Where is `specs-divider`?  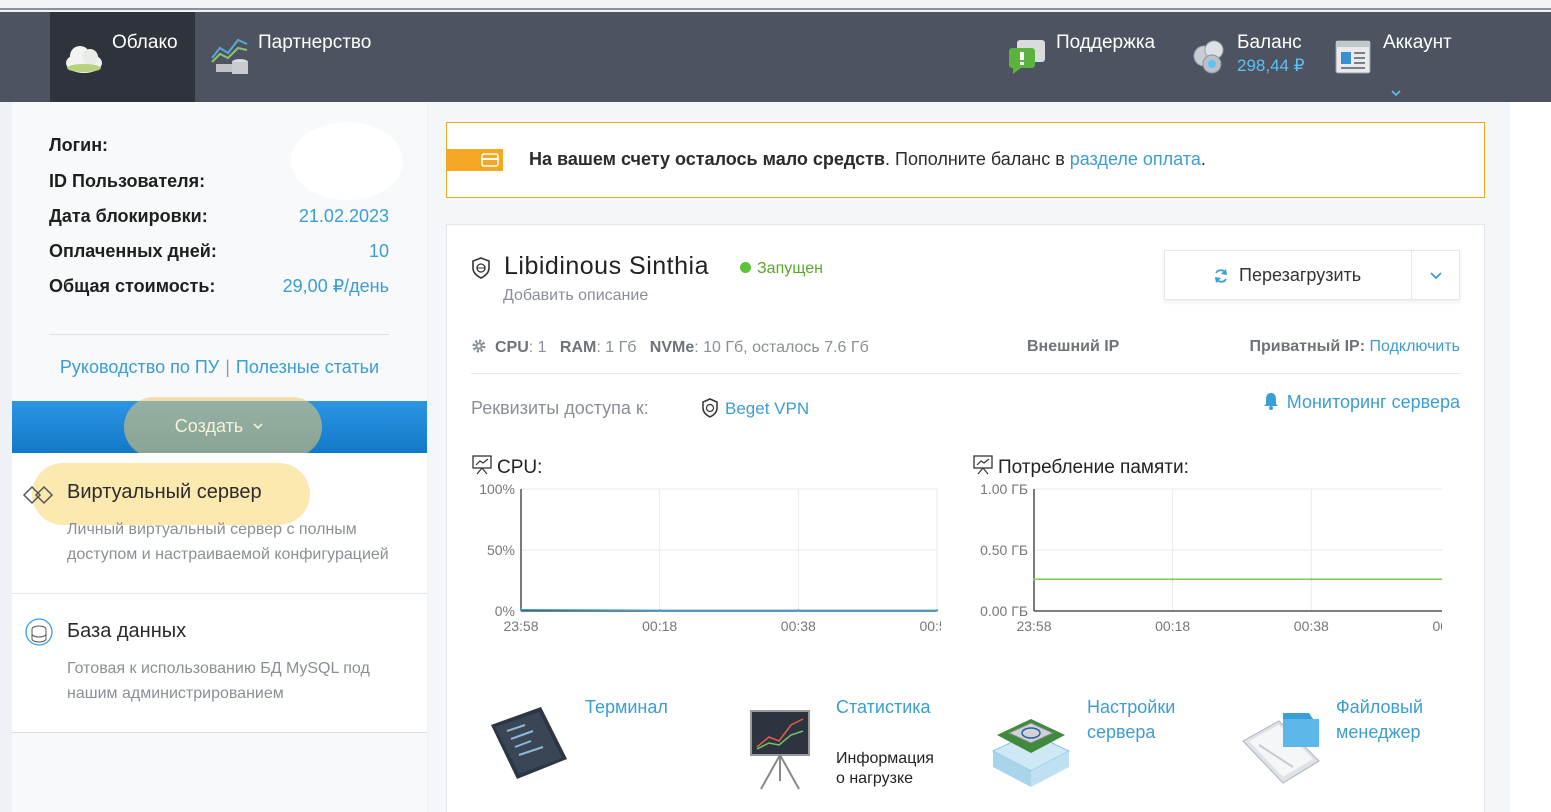 specs-divider is located at coordinates (966, 373).